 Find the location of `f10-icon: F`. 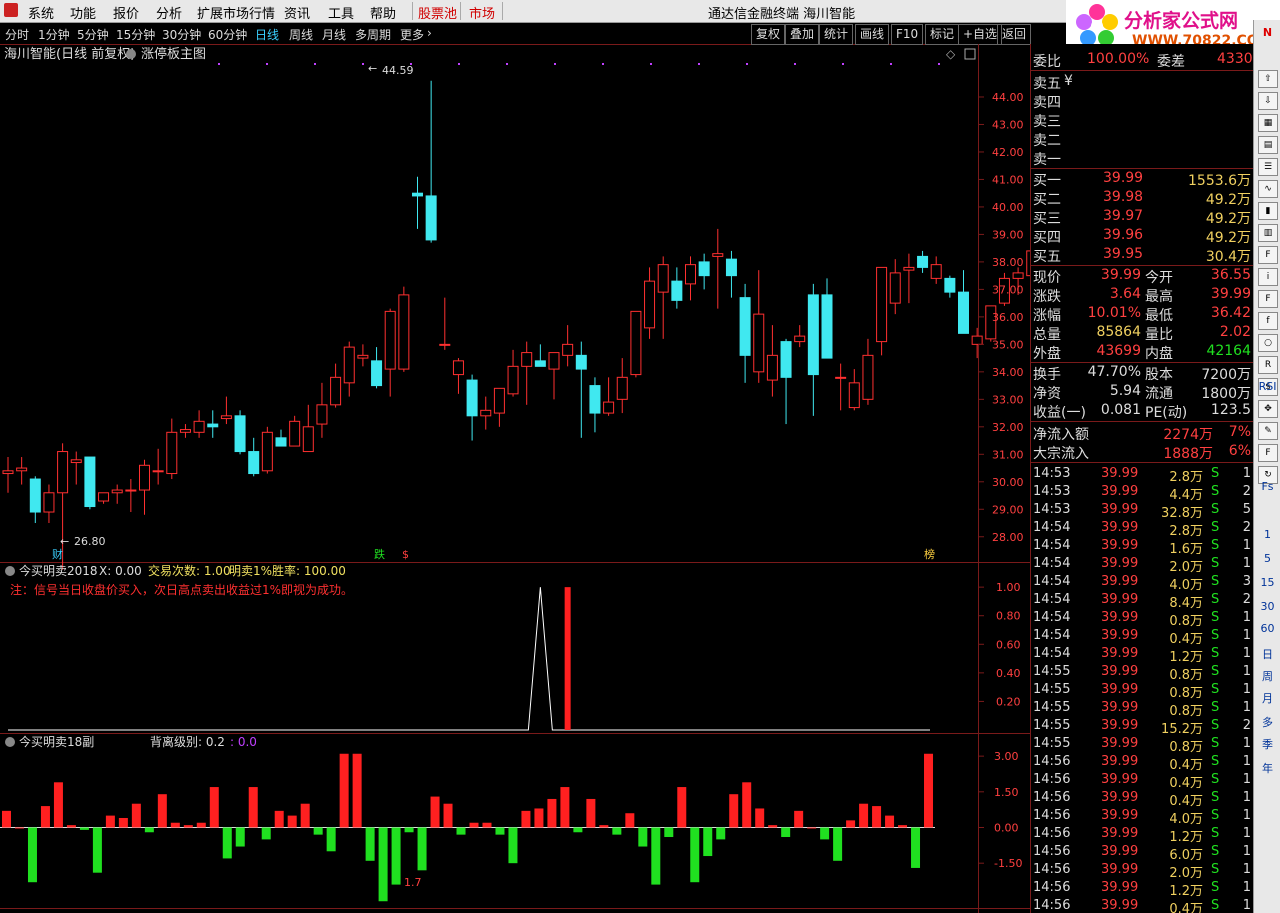

f10-icon: F is located at coordinates (1268, 255).